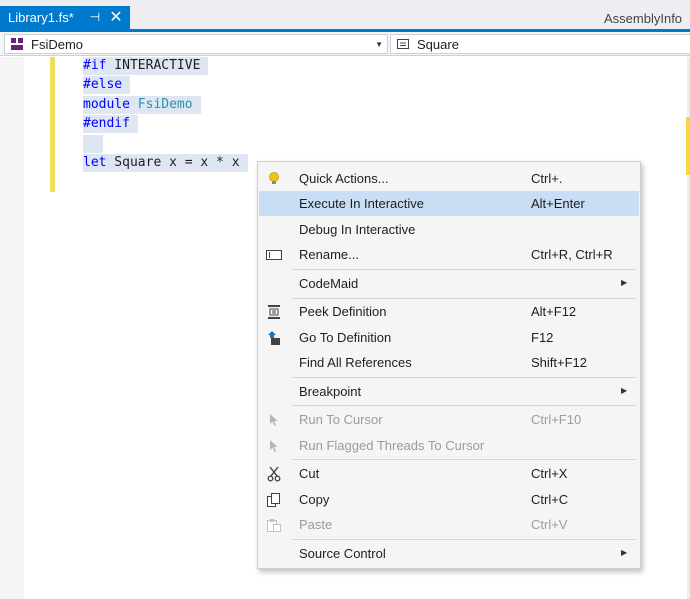  Describe the element at coordinates (449, 499) in the screenshot. I see `menu-item-copy: Copy Ctrl+C` at that location.